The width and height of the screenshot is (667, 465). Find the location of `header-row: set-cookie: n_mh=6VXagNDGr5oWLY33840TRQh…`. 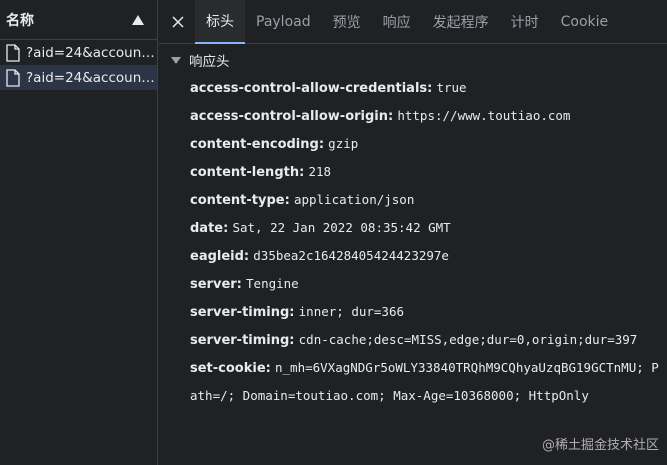

header-row: set-cookie: n_mh=6VXagNDGr5oWLY33840TRQh… is located at coordinates (424, 382).